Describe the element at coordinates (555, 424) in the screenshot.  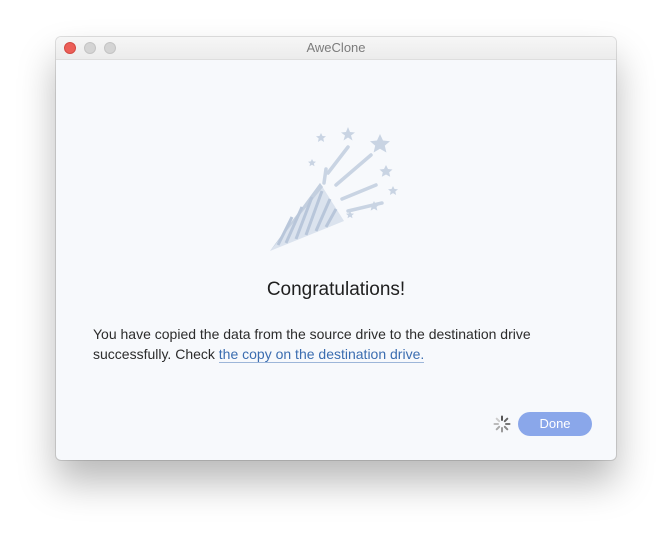
I see `done-button: Done` at that location.